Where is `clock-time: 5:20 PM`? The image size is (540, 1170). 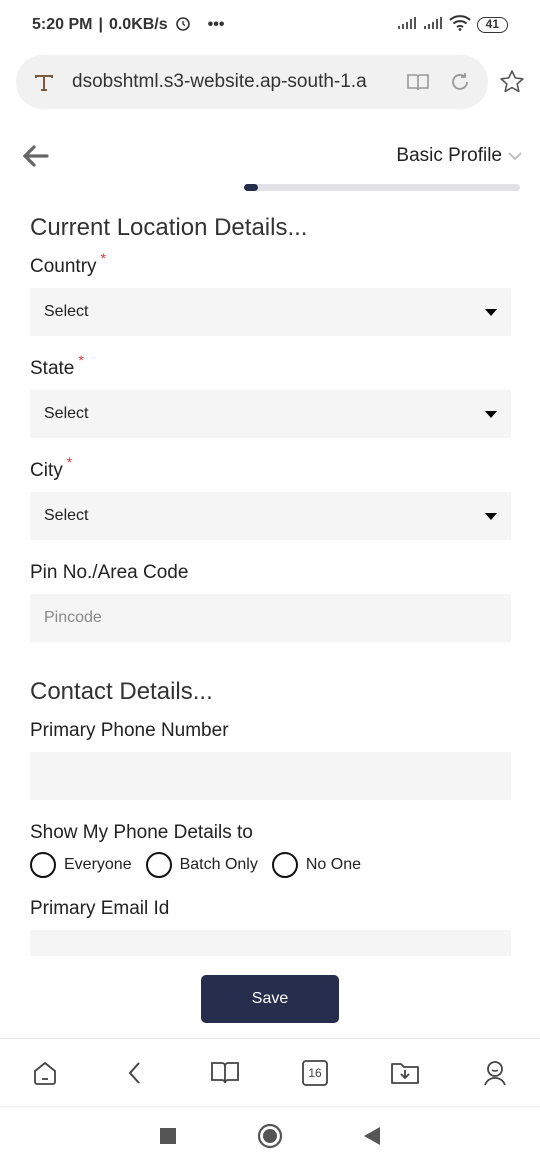
clock-time: 5:20 PM is located at coordinates (62, 24).